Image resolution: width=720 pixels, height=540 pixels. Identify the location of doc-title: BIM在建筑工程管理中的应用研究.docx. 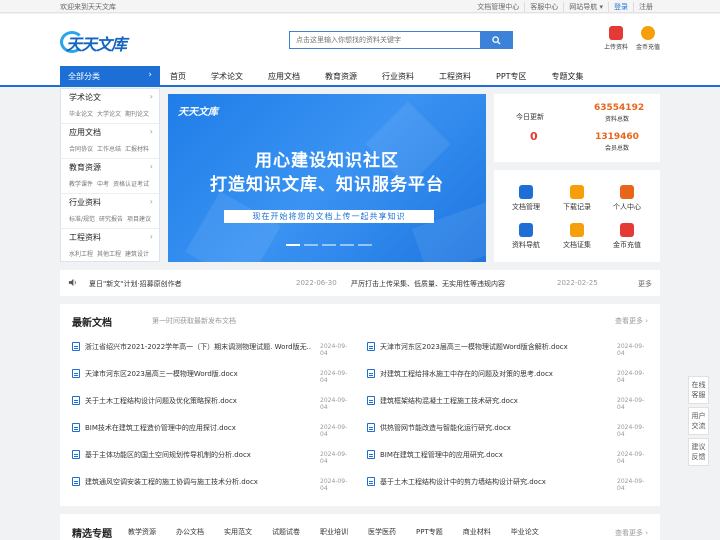
(495, 455).